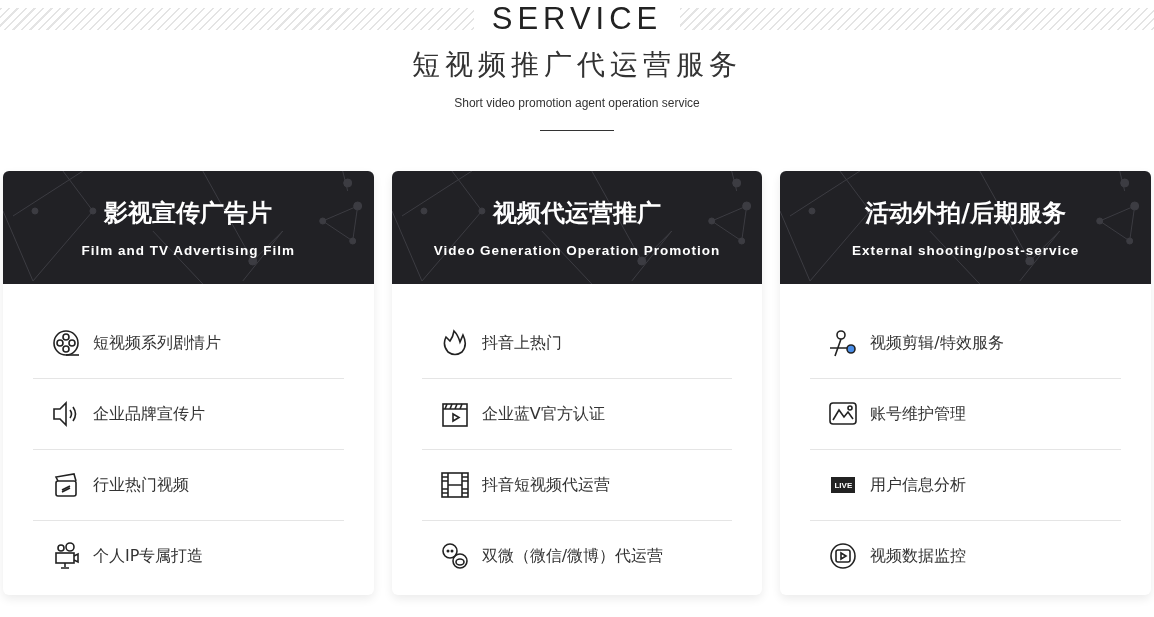  I want to click on video-player-icon, so click(843, 556).